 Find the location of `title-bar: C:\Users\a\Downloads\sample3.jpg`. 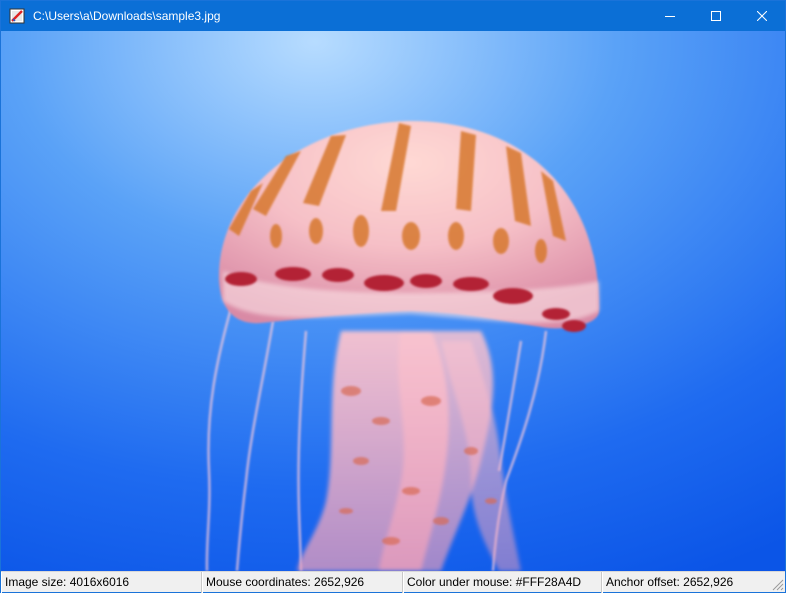

title-bar: C:\Users\a\Downloads\sample3.jpg is located at coordinates (393, 16).